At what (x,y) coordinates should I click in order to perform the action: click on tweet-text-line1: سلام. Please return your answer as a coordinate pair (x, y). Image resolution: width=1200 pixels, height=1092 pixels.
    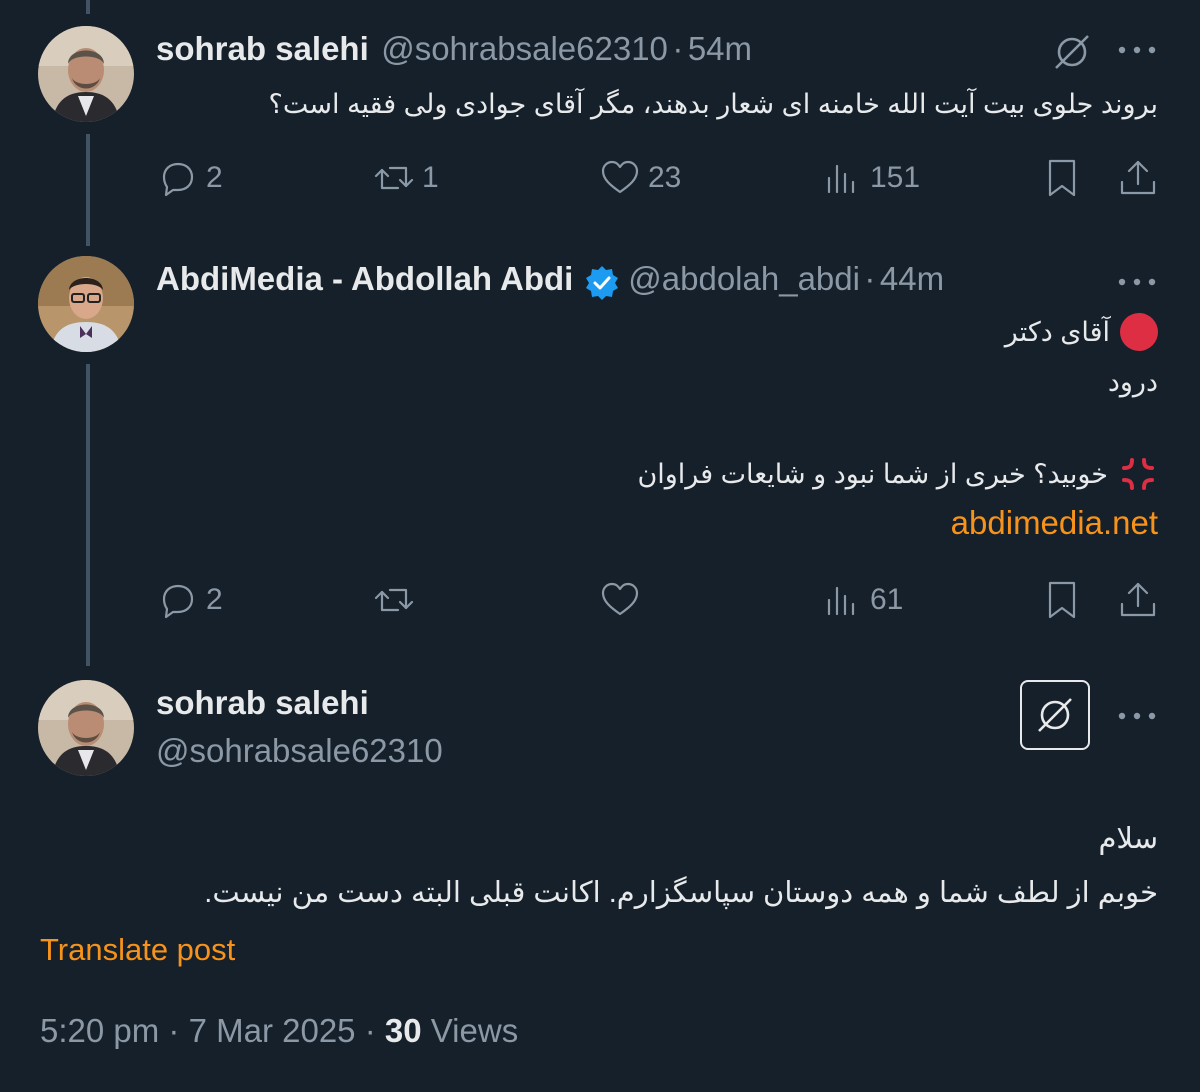
    Looking at the image, I should click on (1128, 839).